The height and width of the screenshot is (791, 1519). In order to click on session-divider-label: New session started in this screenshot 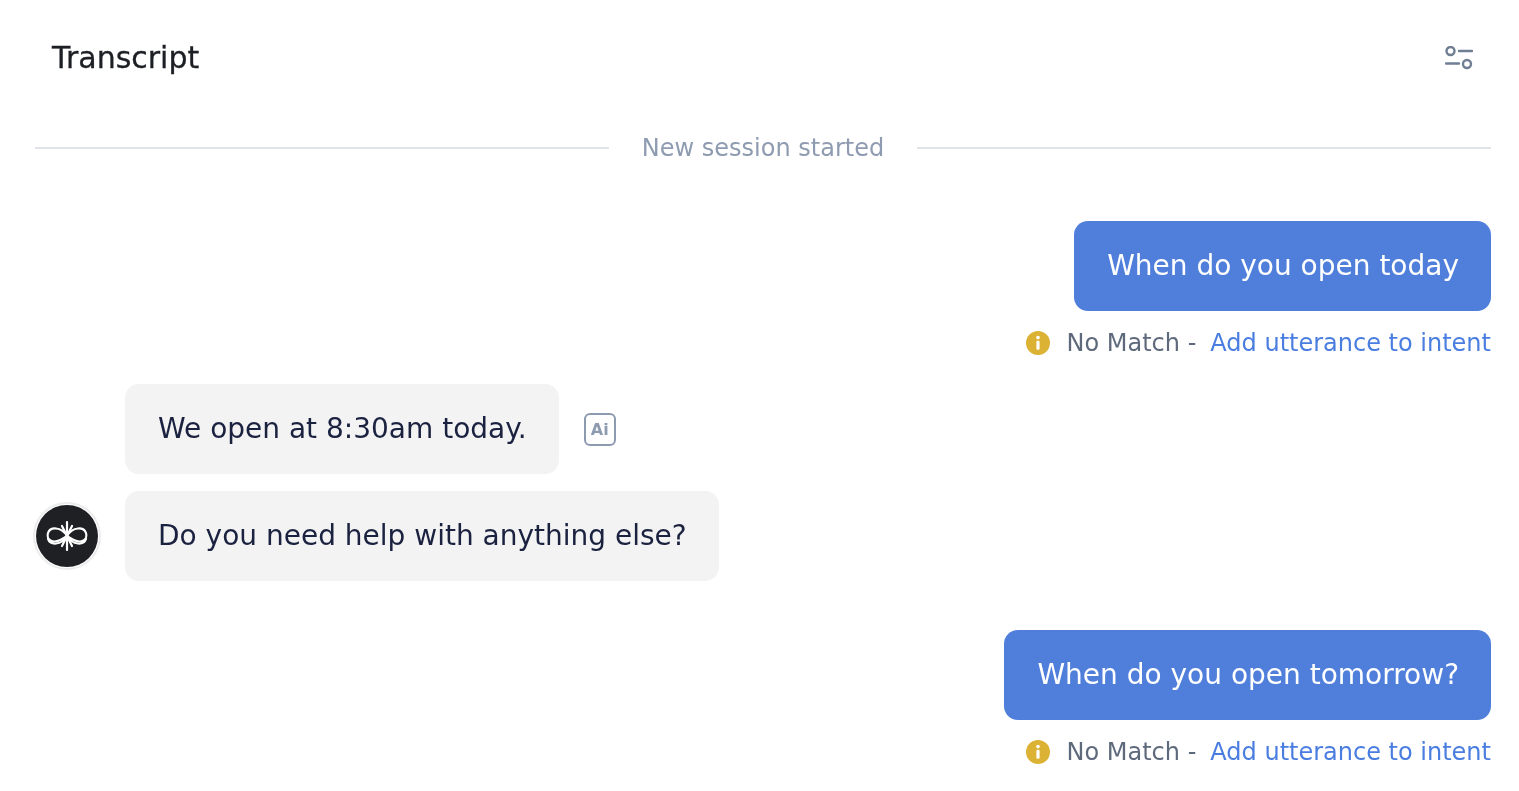, I will do `click(763, 148)`.